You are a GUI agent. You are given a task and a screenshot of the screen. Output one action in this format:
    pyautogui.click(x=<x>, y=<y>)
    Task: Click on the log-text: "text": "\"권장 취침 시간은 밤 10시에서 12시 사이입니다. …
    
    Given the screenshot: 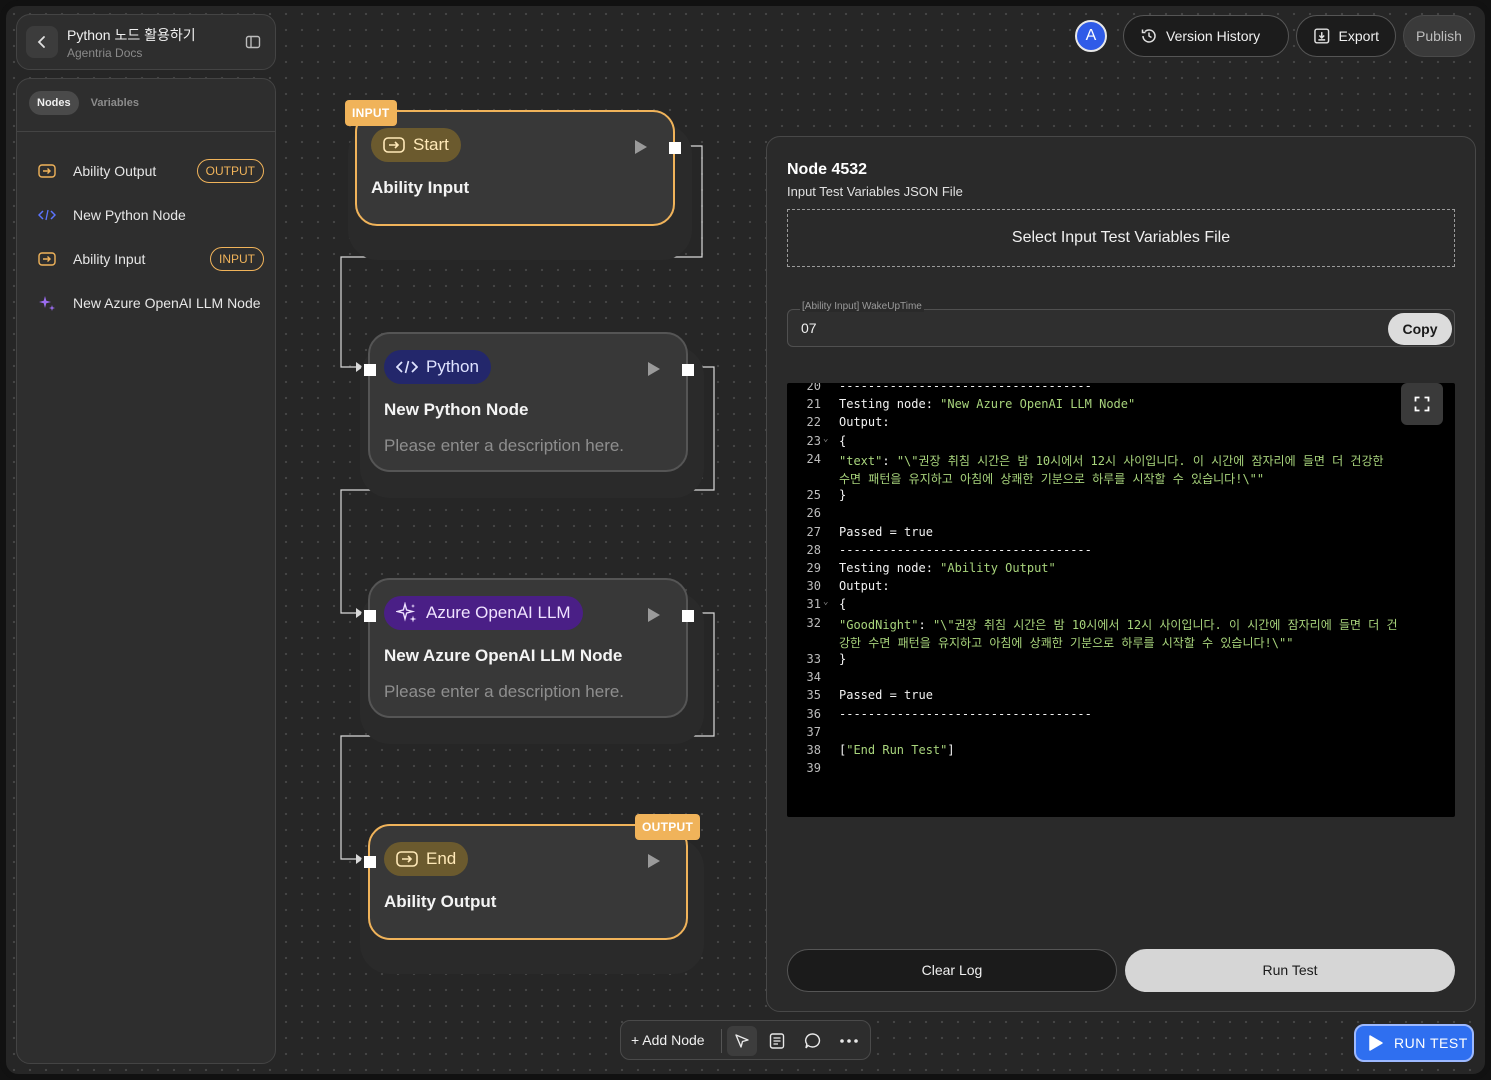 What is the action you would take?
    pyautogui.click(x=1111, y=460)
    